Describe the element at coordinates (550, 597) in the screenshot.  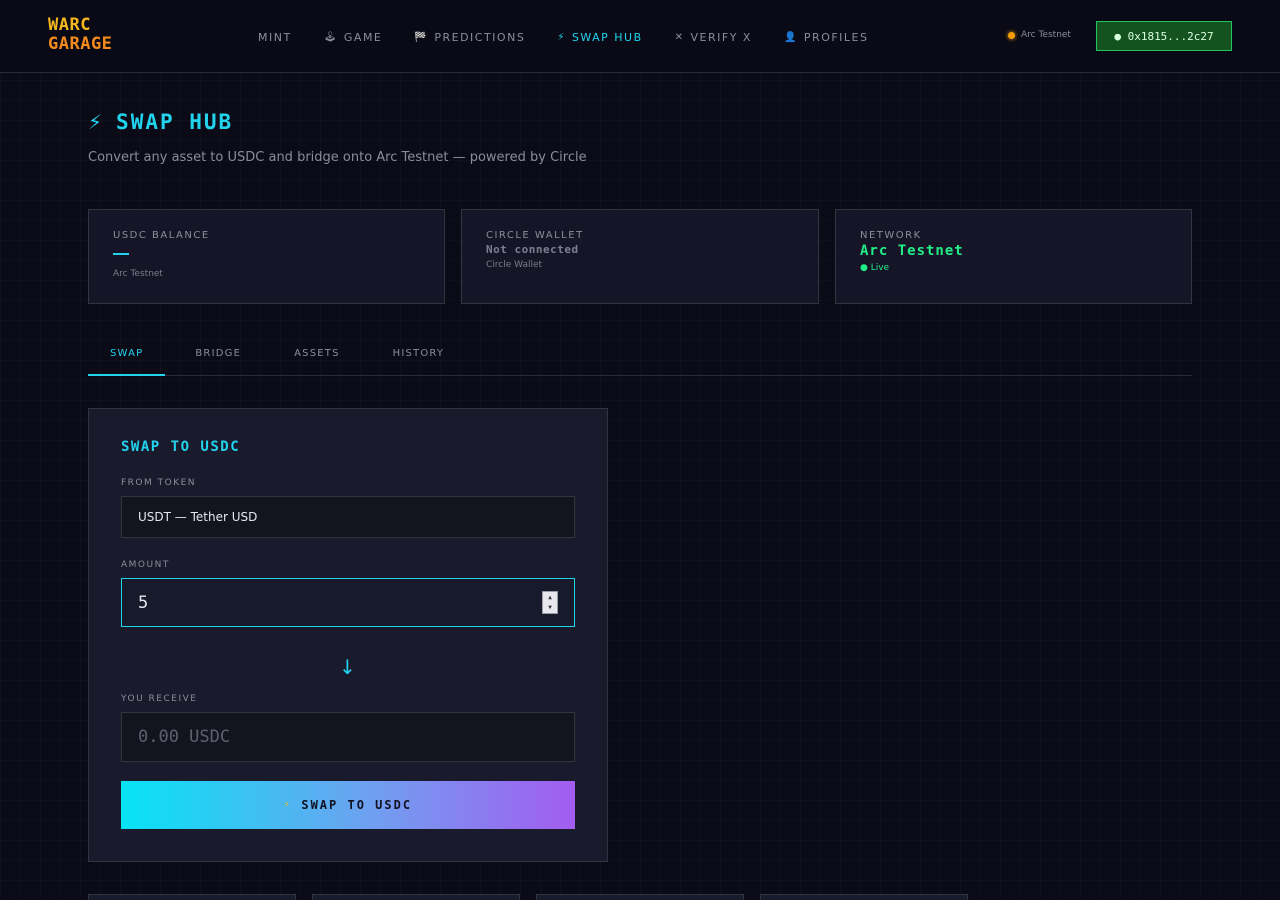
I see `stepper-up-icon: ▲` at that location.